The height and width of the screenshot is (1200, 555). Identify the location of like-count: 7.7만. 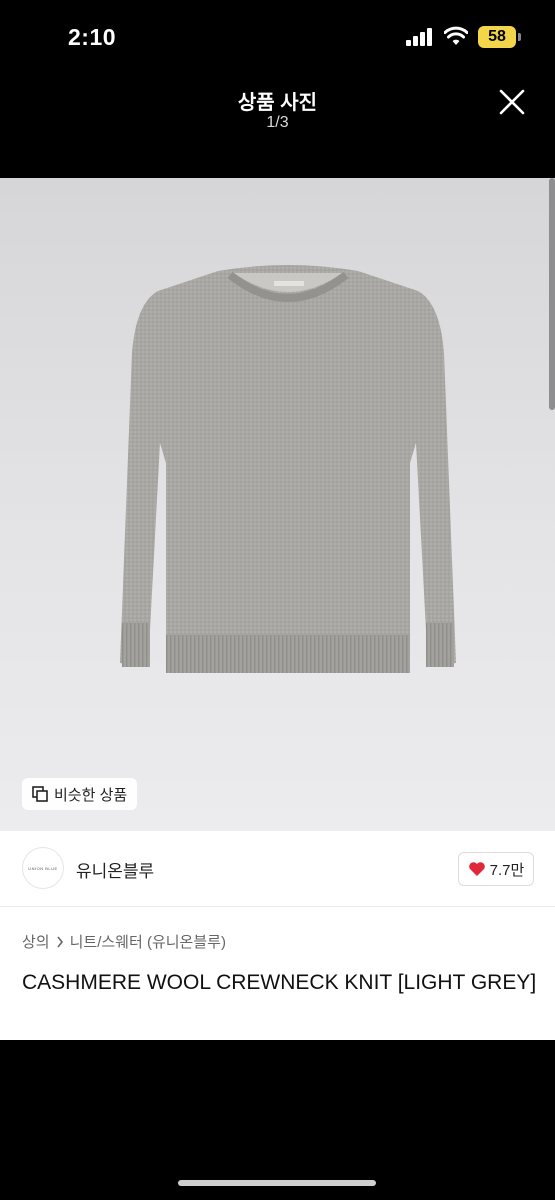
(507, 870).